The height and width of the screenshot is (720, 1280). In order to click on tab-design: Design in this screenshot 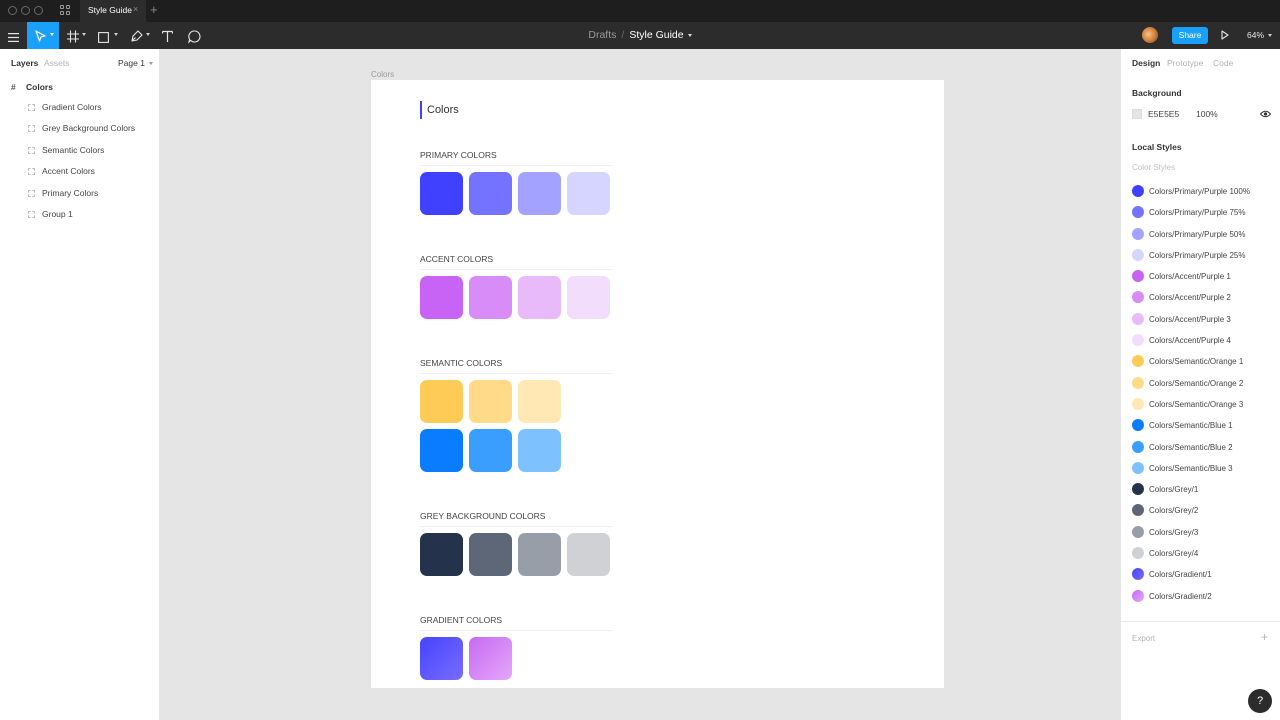, I will do `click(1146, 63)`.